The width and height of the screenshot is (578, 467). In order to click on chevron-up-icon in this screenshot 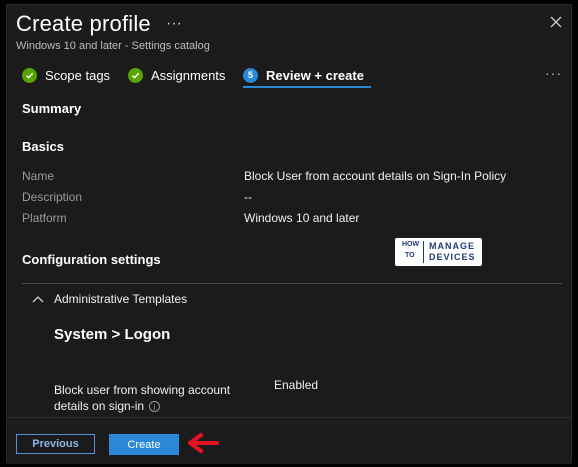, I will do `click(38, 299)`.